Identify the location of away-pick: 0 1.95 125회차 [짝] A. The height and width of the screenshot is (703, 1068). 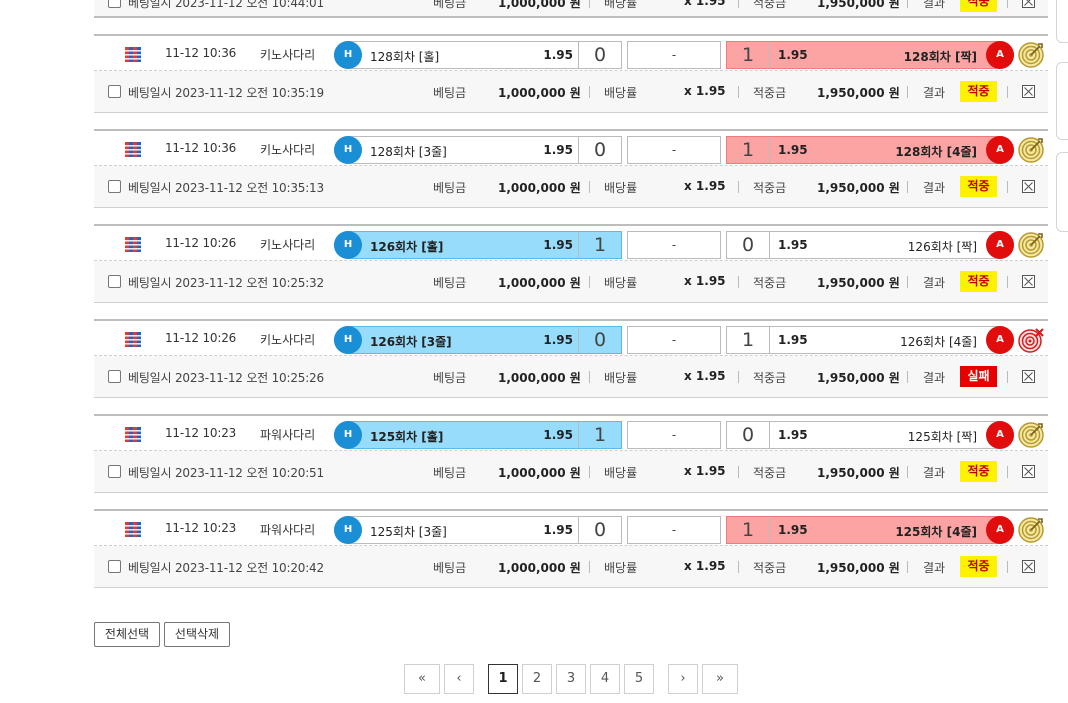
(870, 435).